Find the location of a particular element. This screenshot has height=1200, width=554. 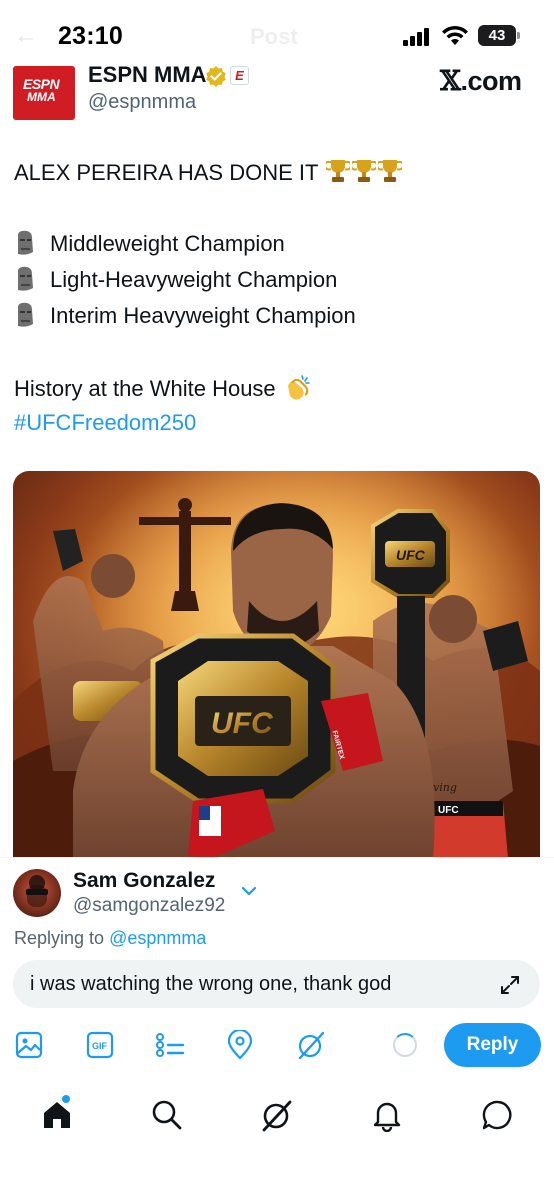

history-text: History at the White House is located at coordinates (145, 388).